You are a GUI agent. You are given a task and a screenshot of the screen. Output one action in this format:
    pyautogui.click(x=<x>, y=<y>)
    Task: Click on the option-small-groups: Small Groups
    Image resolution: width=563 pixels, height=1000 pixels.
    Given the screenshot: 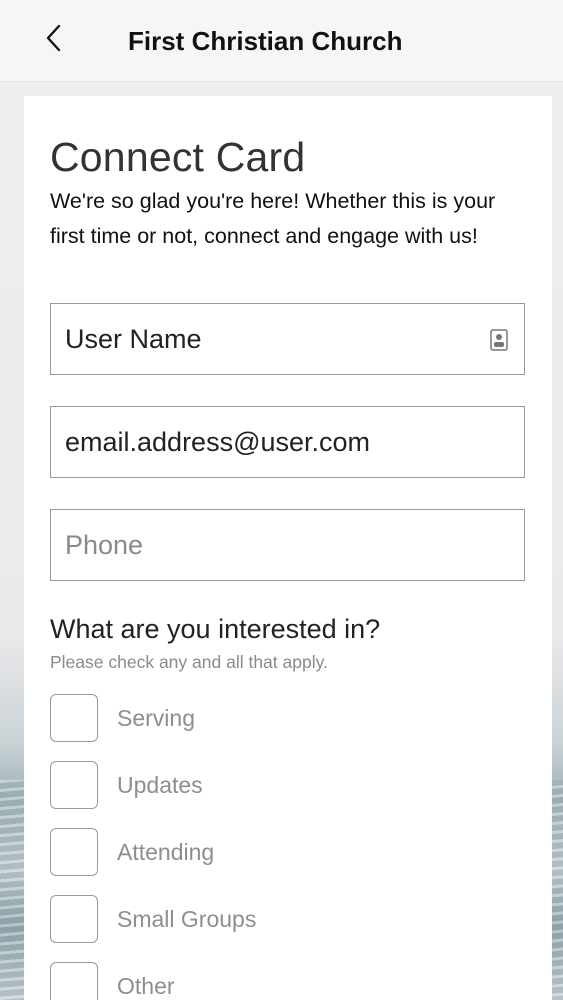 What is the action you would take?
    pyautogui.click(x=250, y=919)
    